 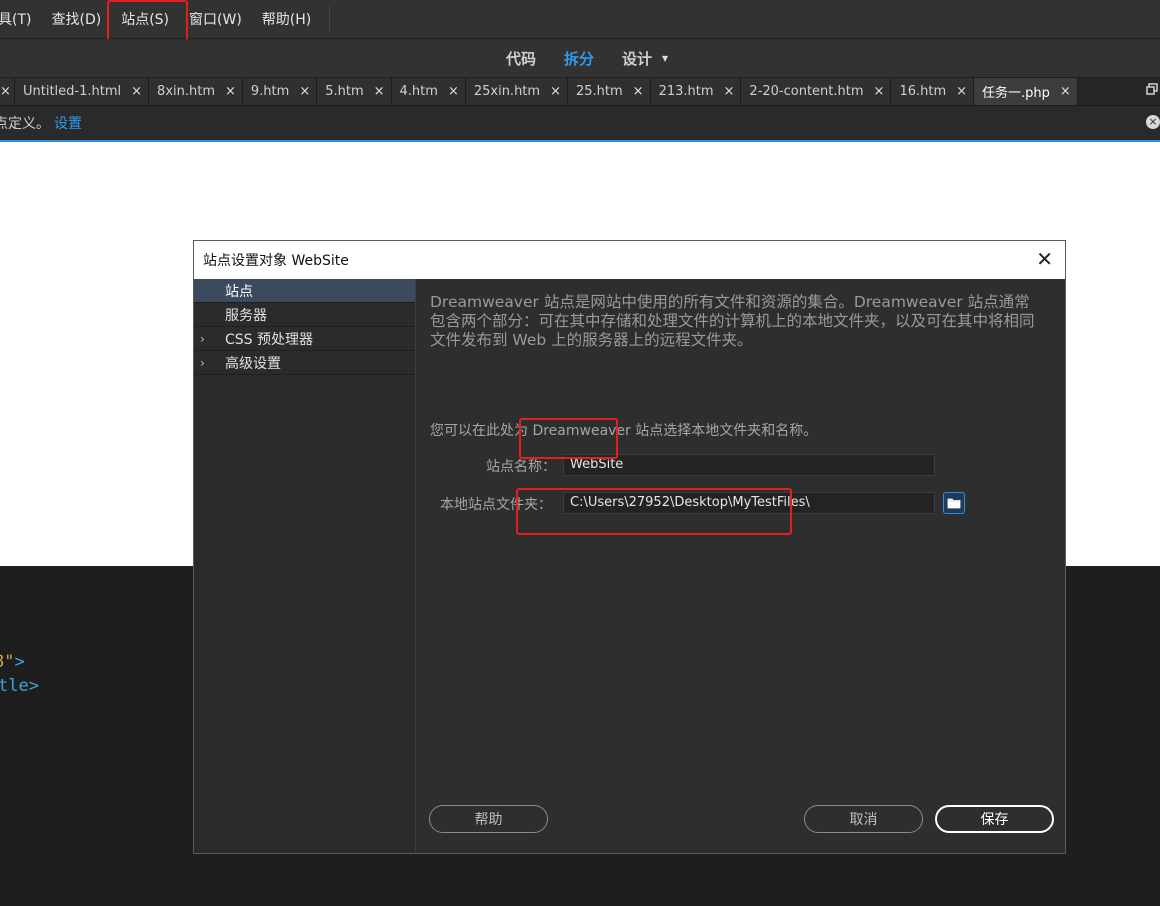 I want to click on menu-window: 窗口(W), so click(x=215, y=19).